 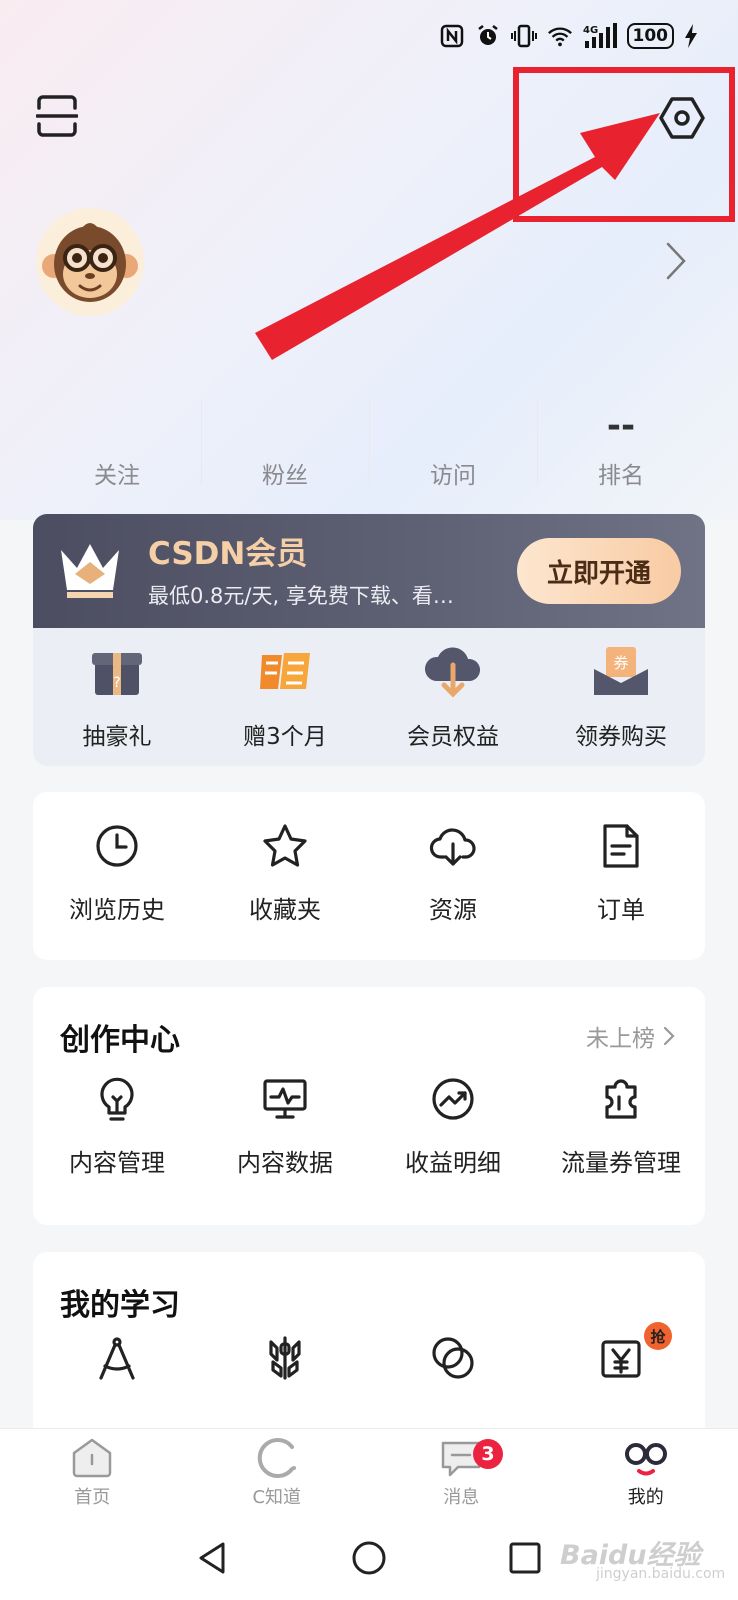 What do you see at coordinates (285, 442) in the screenshot?
I see `stat-followers: 粉丝` at bounding box center [285, 442].